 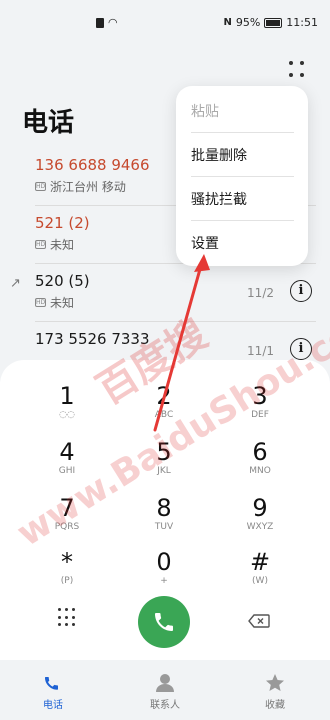 I want to click on battery-percent: 95%, so click(x=248, y=22).